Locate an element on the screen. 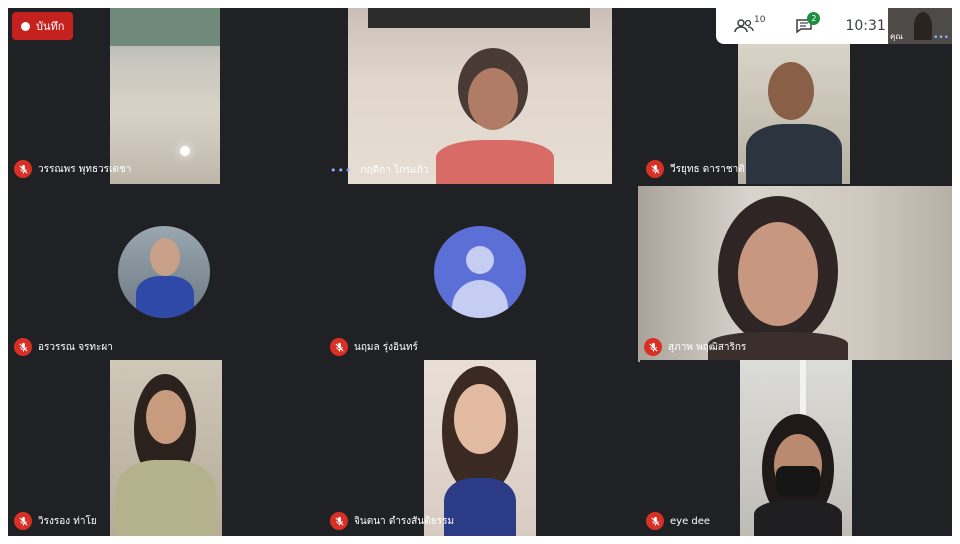 The image size is (960, 544). participant-name: eye dee is located at coordinates (690, 521).